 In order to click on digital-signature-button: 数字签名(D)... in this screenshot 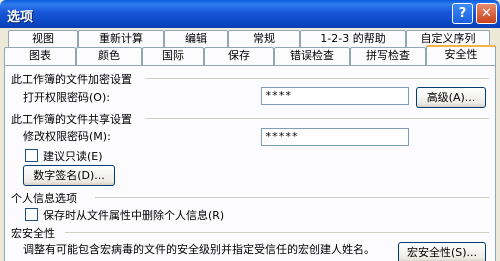, I will do `click(69, 175)`.